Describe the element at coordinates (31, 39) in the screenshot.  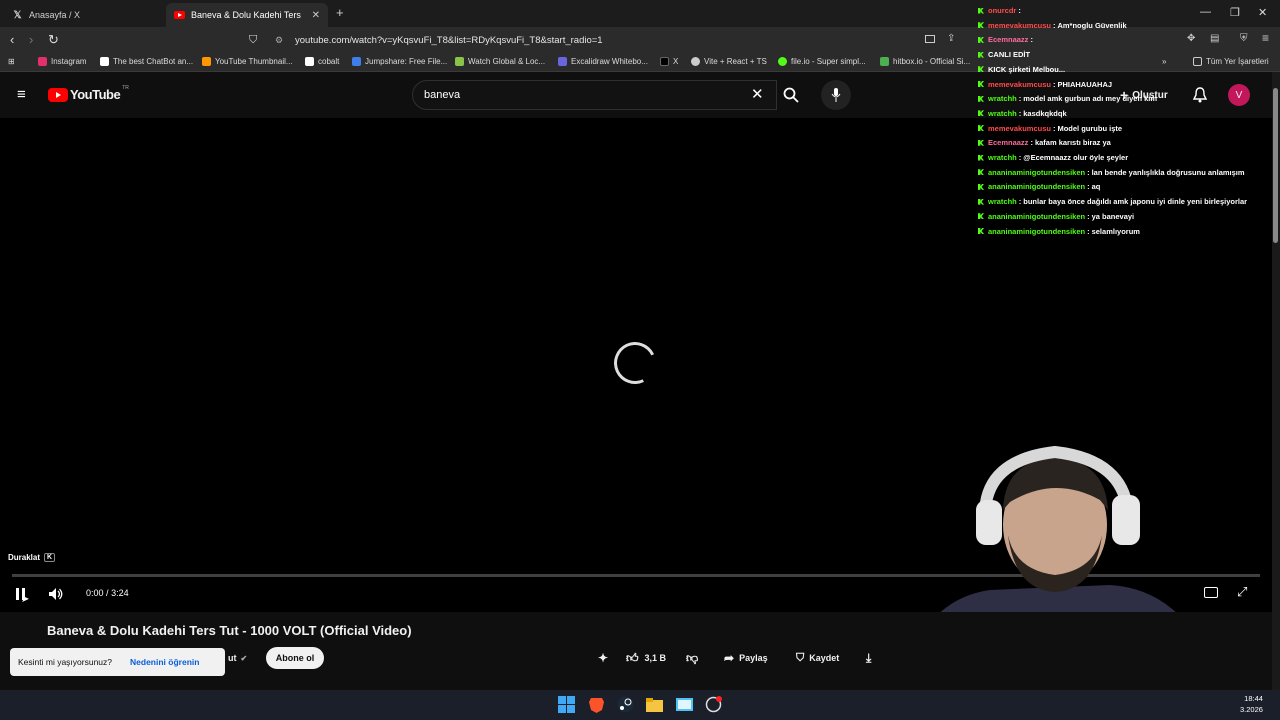
I see `forward-icon: ›` at that location.